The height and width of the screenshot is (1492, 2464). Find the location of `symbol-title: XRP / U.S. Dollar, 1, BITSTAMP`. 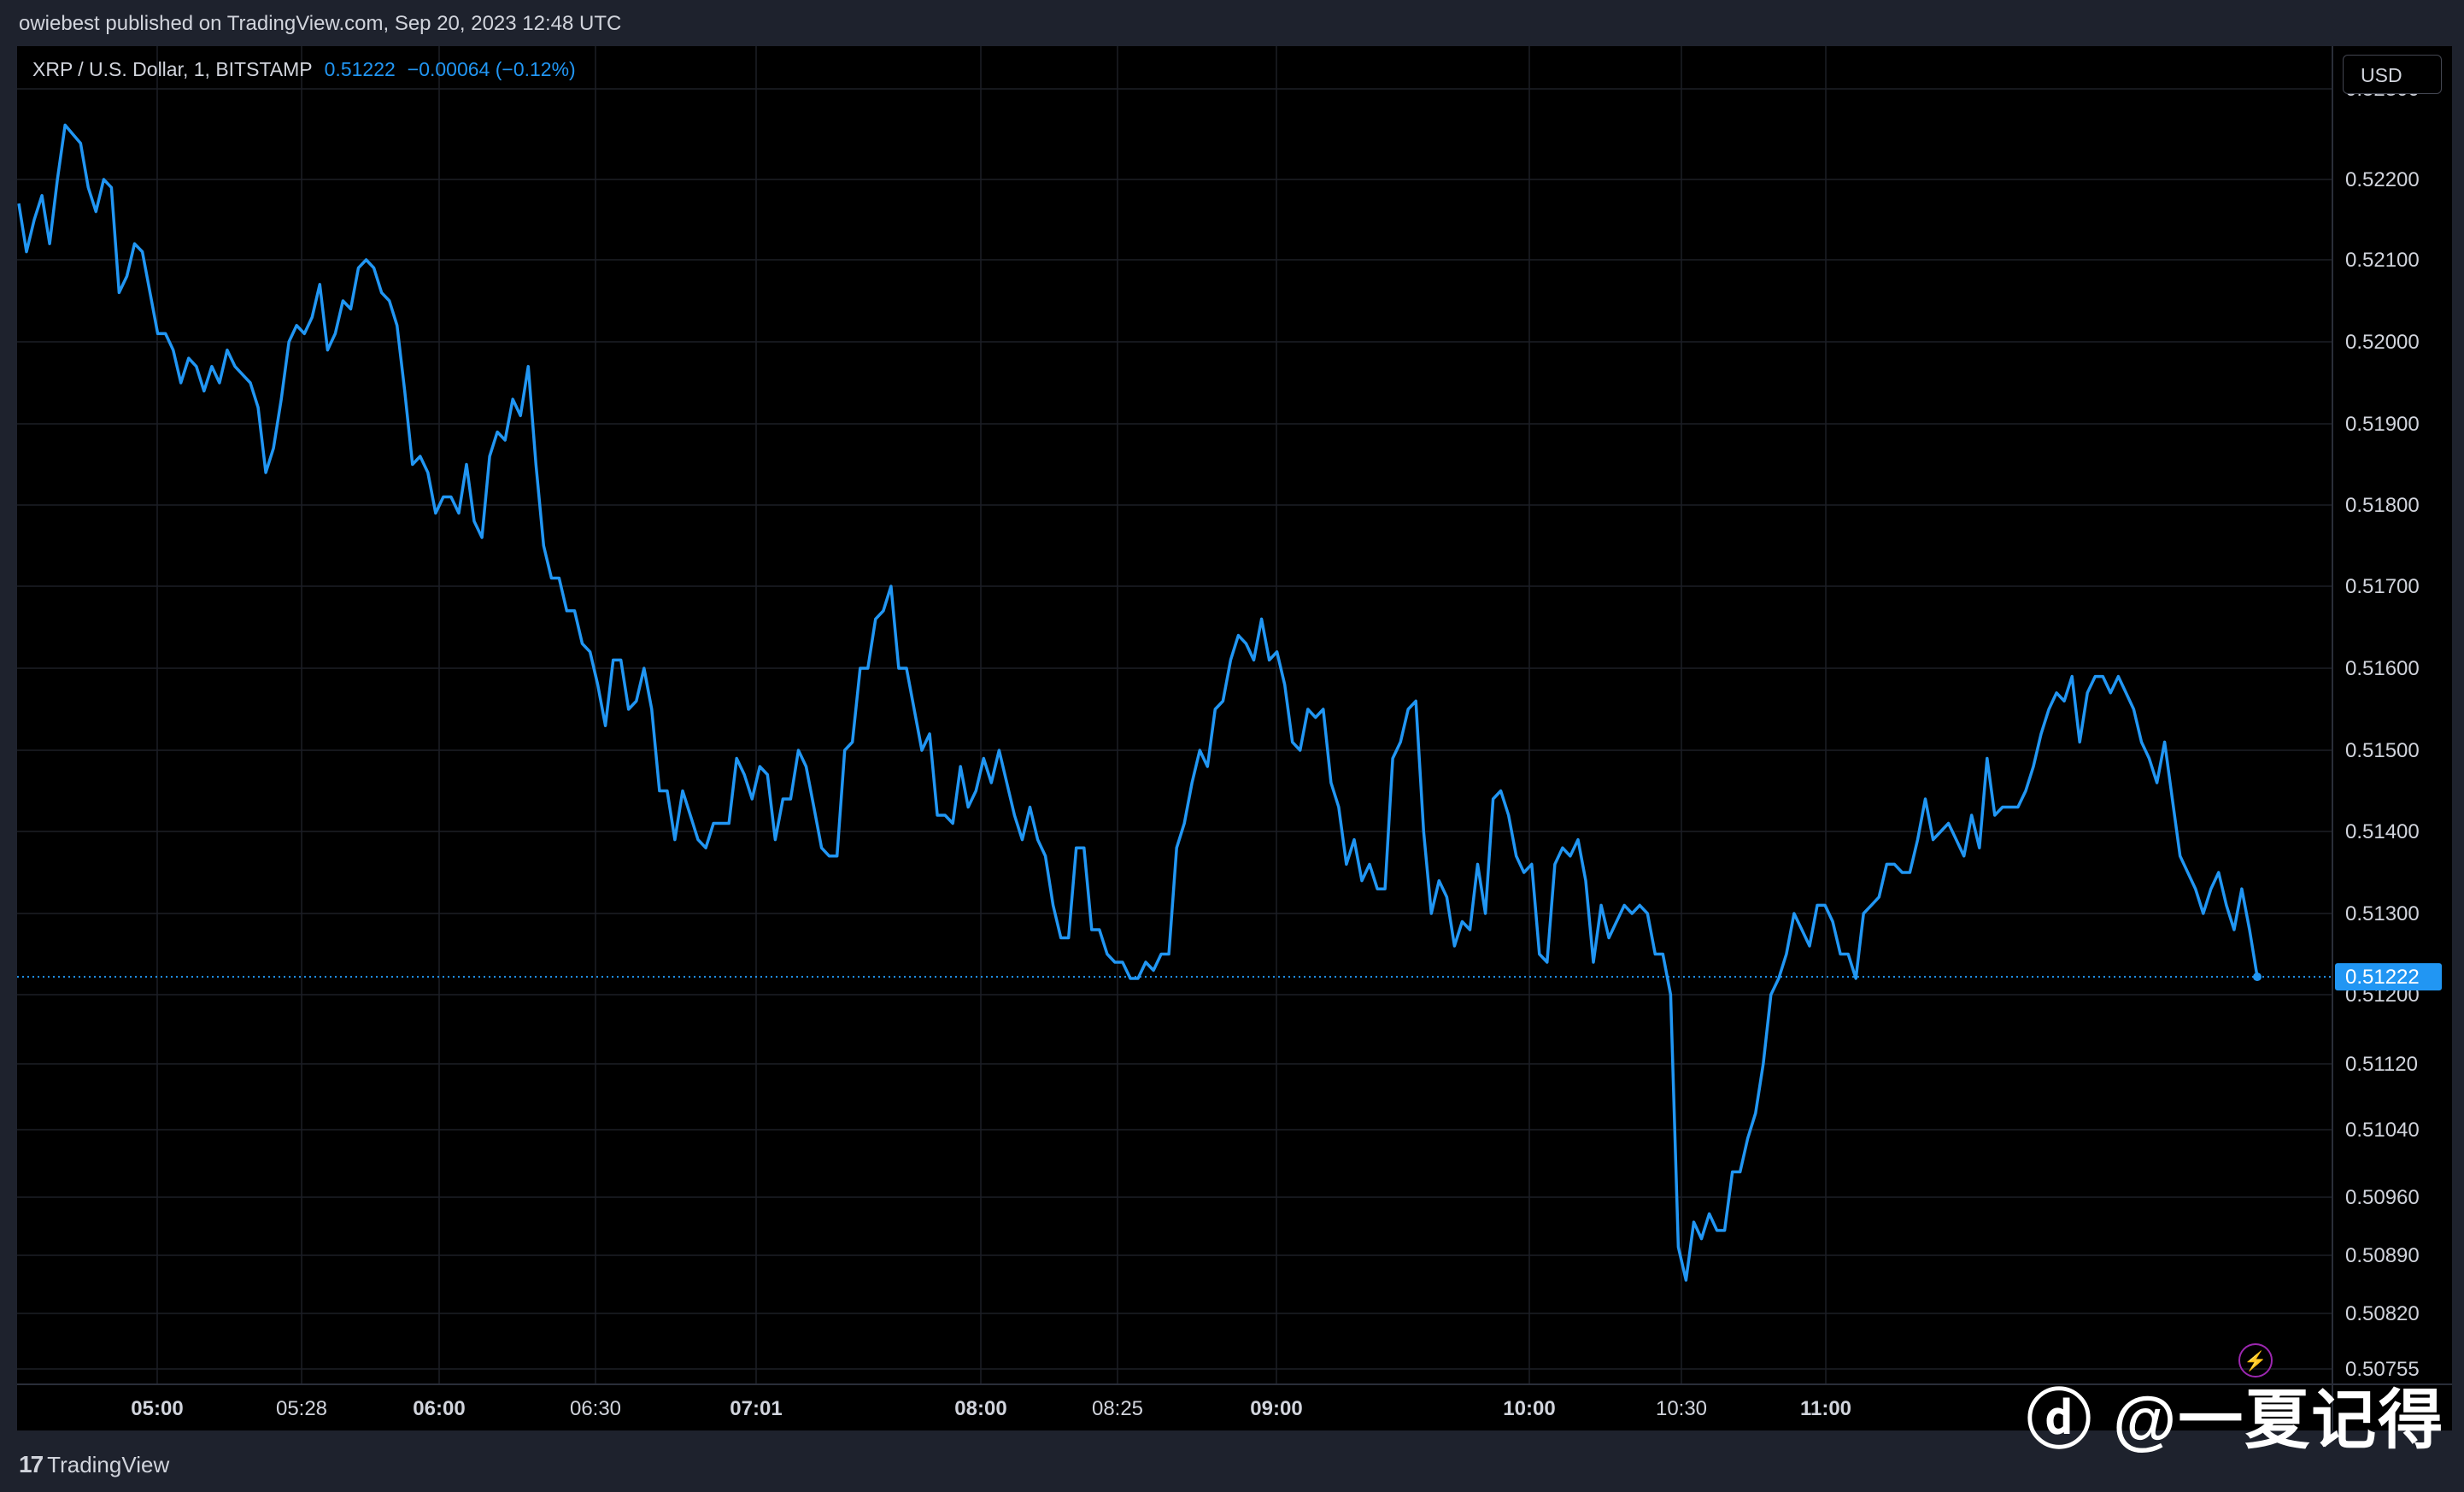

symbol-title: XRP / U.S. Dollar, 1, BITSTAMP is located at coordinates (172, 69).